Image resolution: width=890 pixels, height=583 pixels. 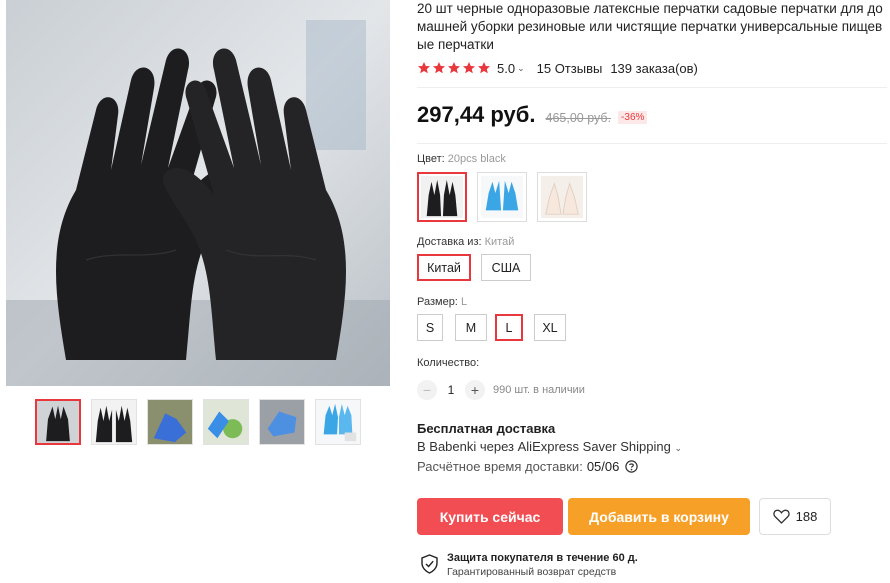 I want to click on color-option-white, so click(x=562, y=197).